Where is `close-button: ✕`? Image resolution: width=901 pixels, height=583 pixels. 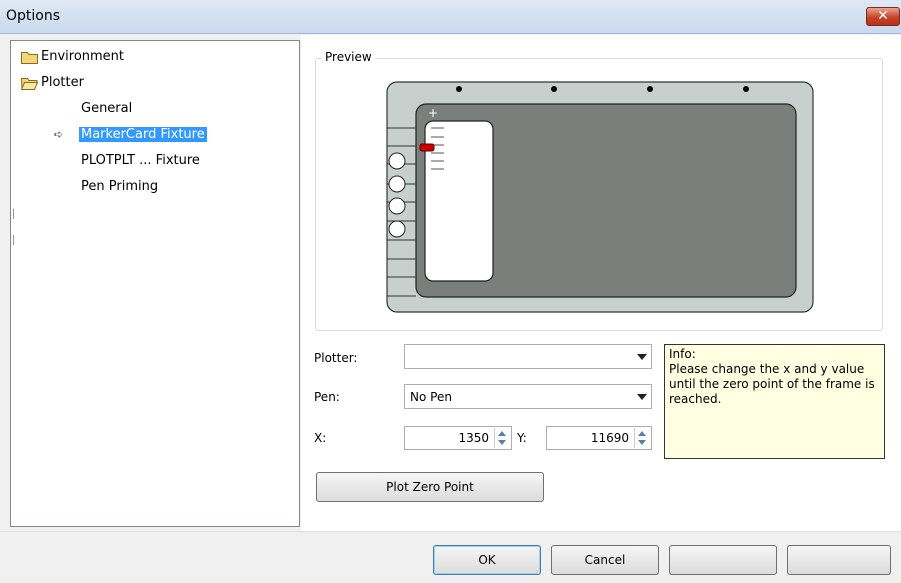
close-button: ✕ is located at coordinates (883, 16).